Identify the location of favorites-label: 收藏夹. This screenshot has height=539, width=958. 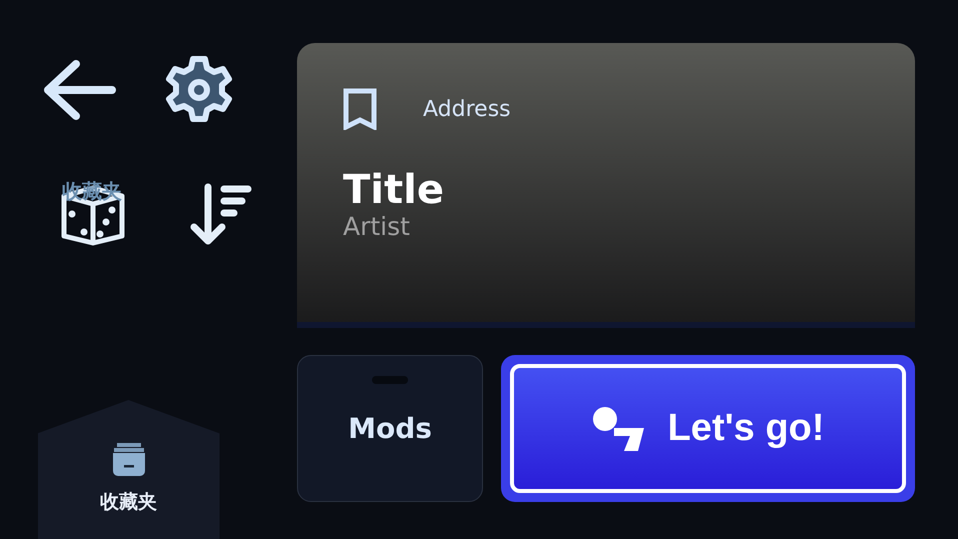
(92, 191).